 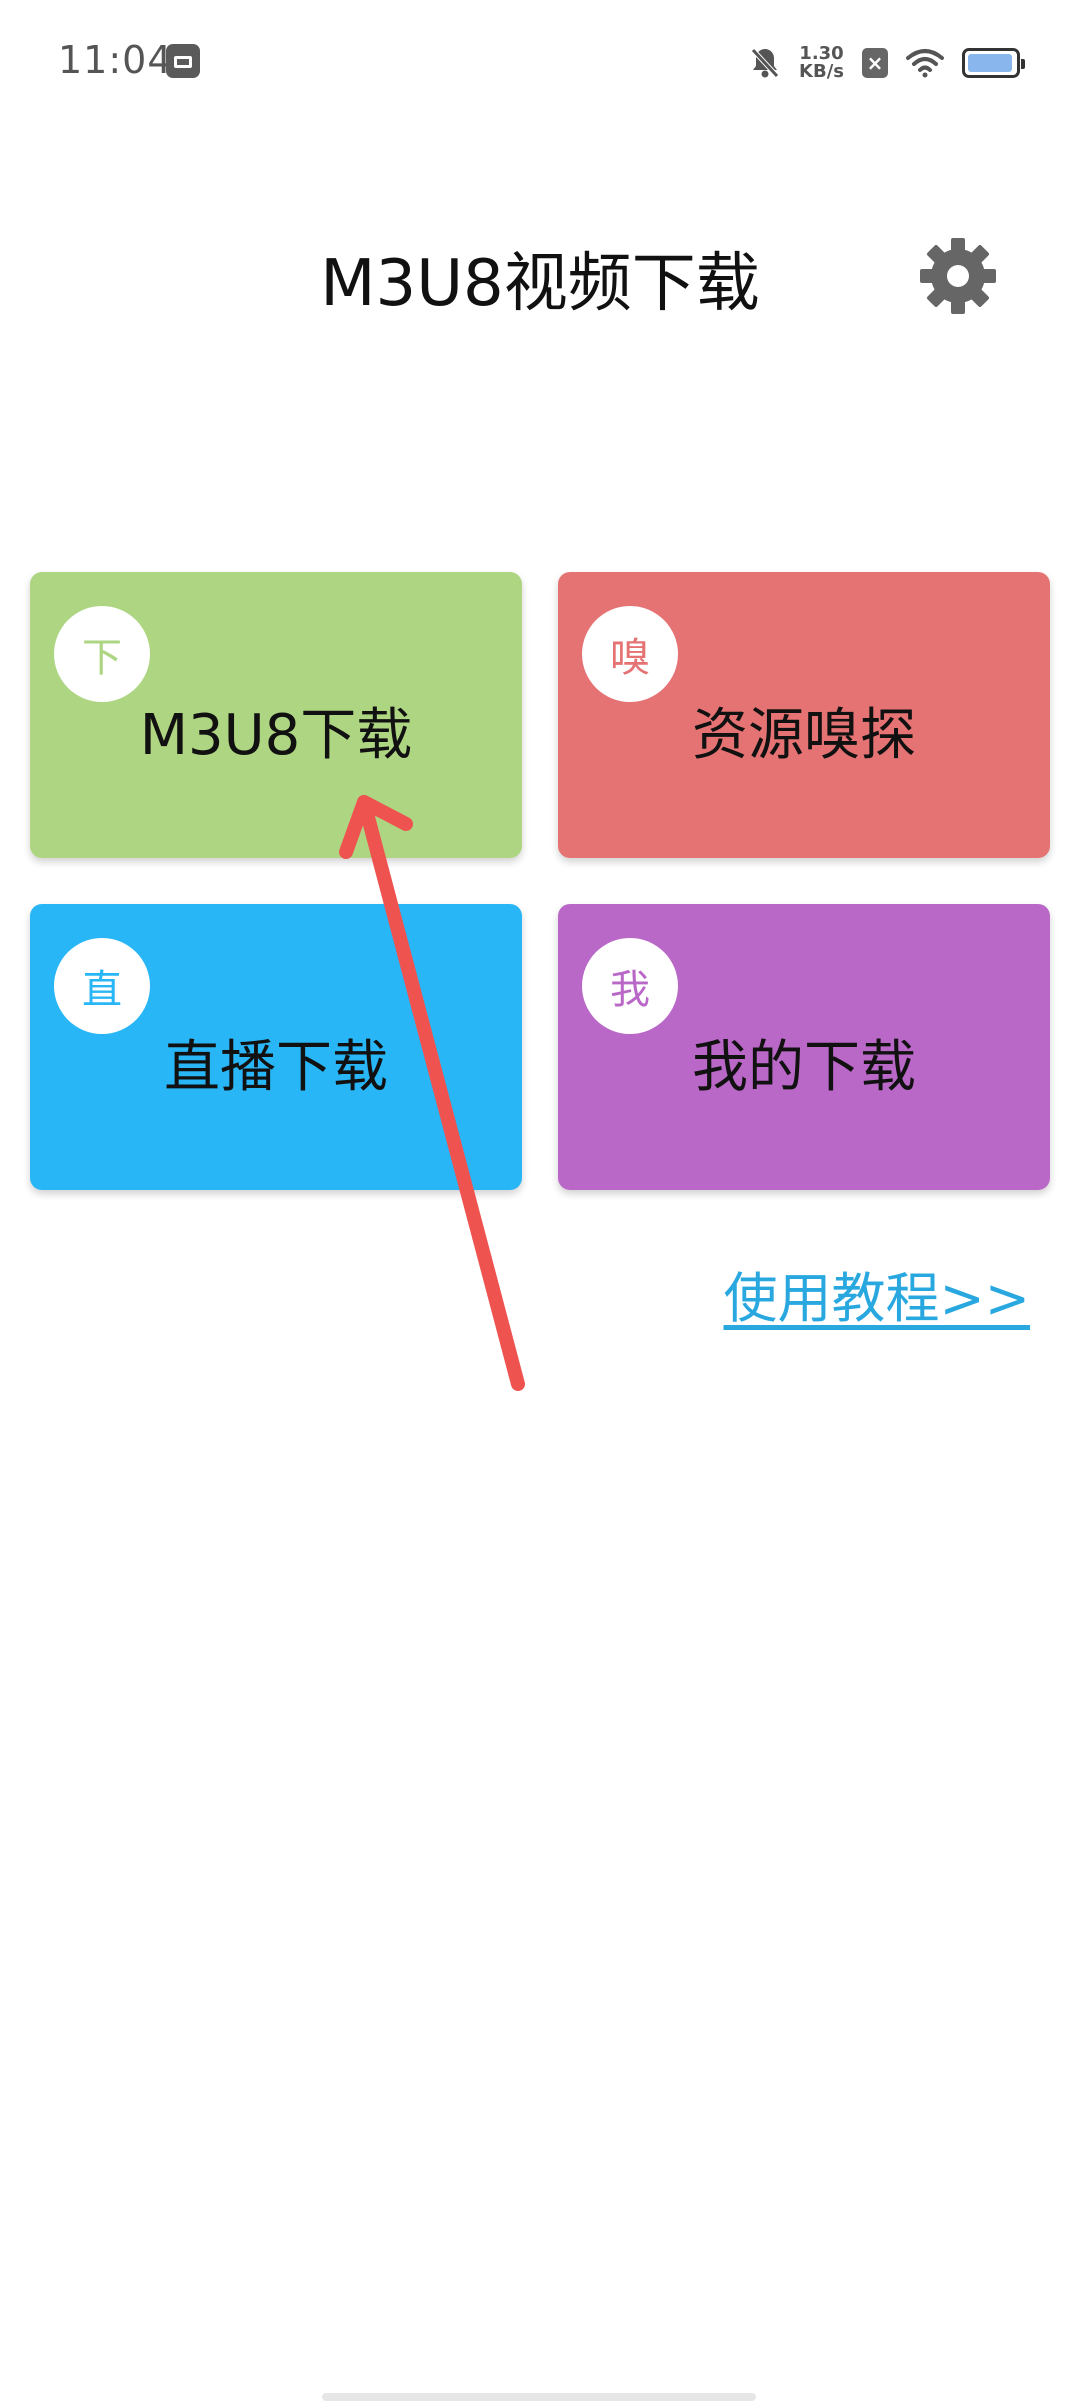 I want to click on resource-sniff-card: 嗅 资源嗅探, so click(x=804, y=715).